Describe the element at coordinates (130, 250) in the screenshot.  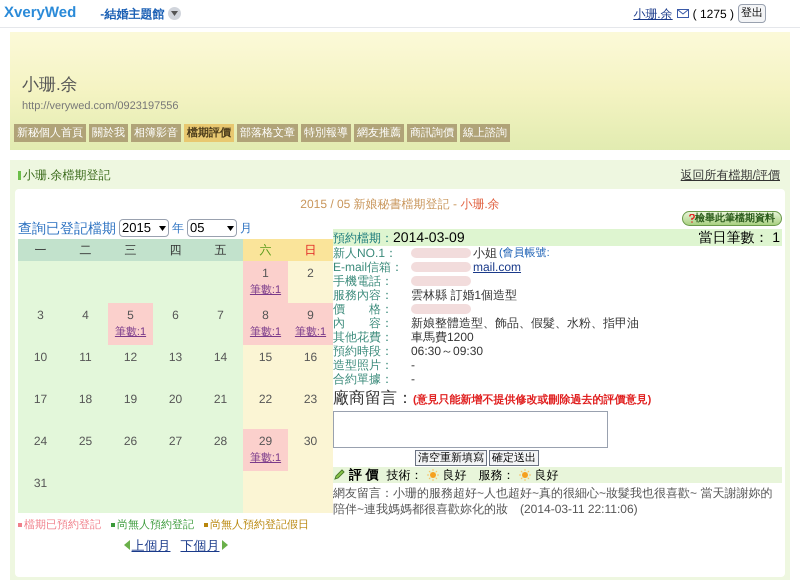
I see `weekday-header: 三` at that location.